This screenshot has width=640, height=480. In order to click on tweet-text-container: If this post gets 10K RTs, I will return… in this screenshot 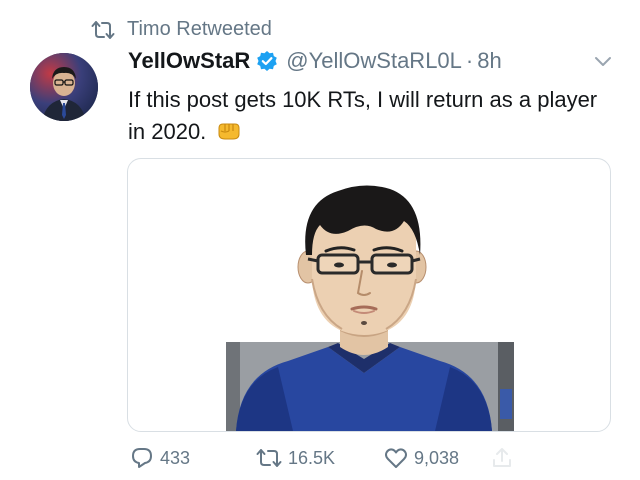, I will do `click(368, 116)`.